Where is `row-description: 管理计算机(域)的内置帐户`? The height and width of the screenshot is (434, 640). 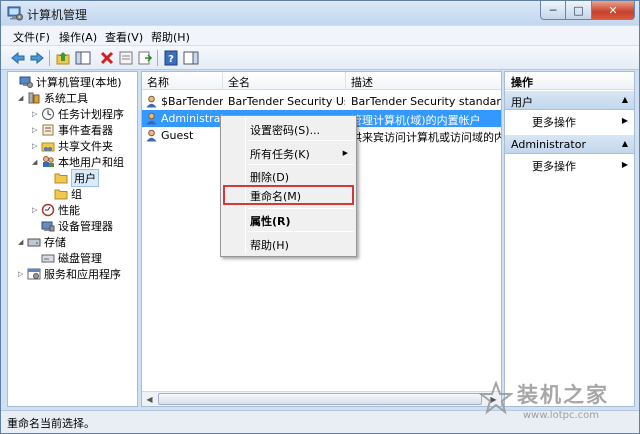
row-description: 管理计算机(域)的内置帐户 is located at coordinates (416, 120).